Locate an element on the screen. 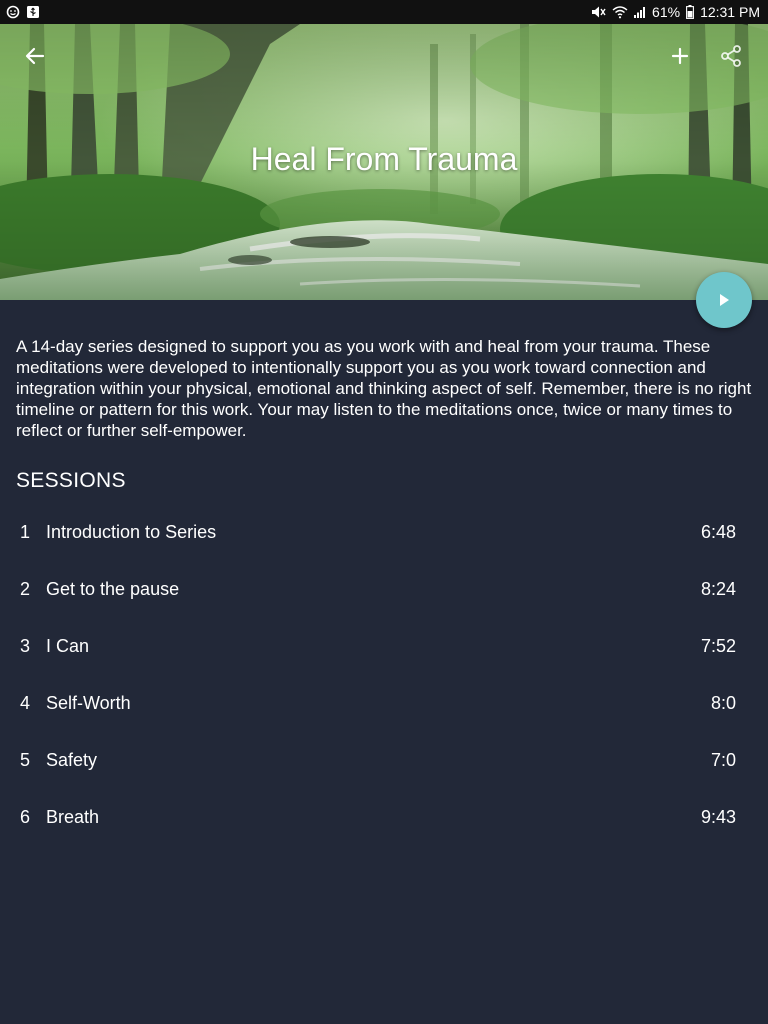  add-button is located at coordinates (680, 56).